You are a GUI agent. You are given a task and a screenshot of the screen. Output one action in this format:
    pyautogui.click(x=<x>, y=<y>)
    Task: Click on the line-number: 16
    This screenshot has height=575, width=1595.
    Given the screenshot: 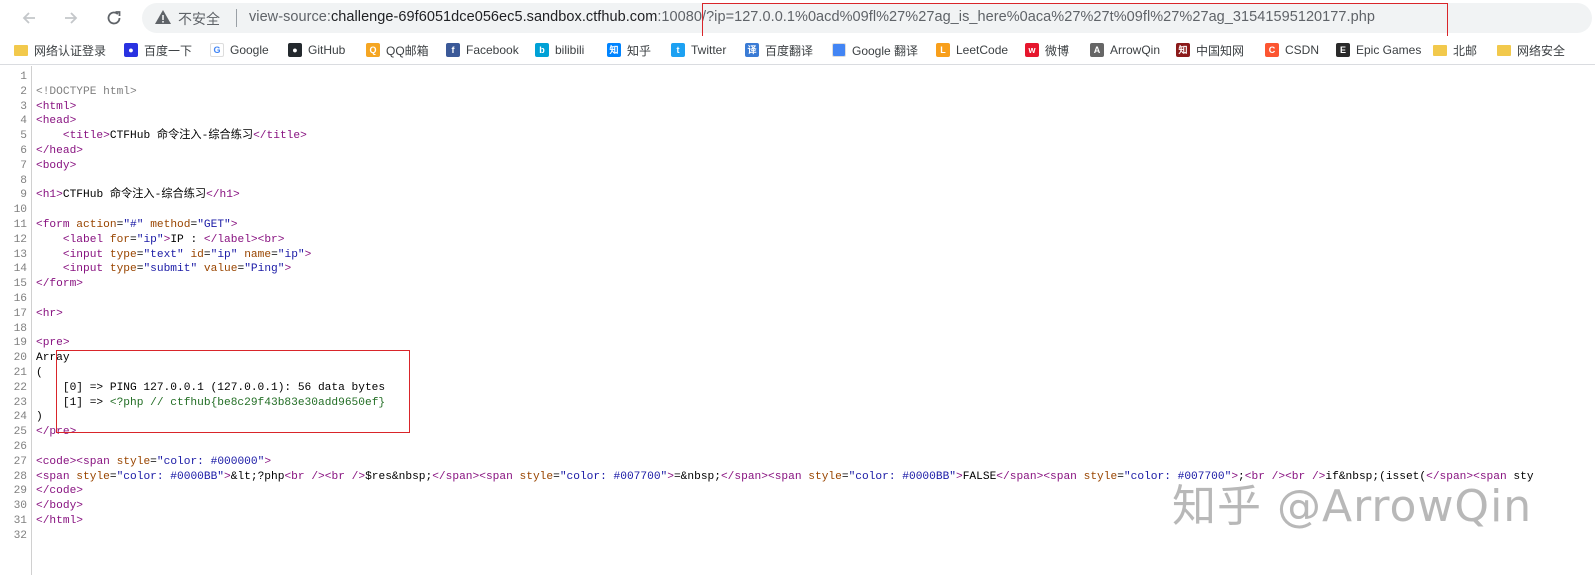 What is the action you would take?
    pyautogui.click(x=20, y=299)
    